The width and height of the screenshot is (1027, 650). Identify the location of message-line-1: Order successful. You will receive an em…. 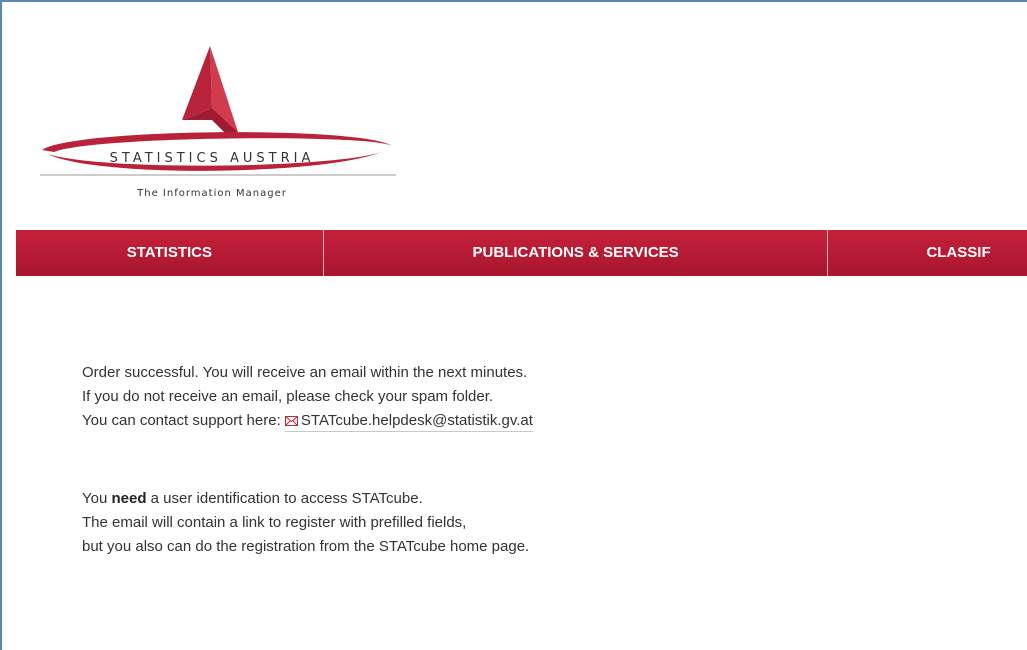
(305, 372).